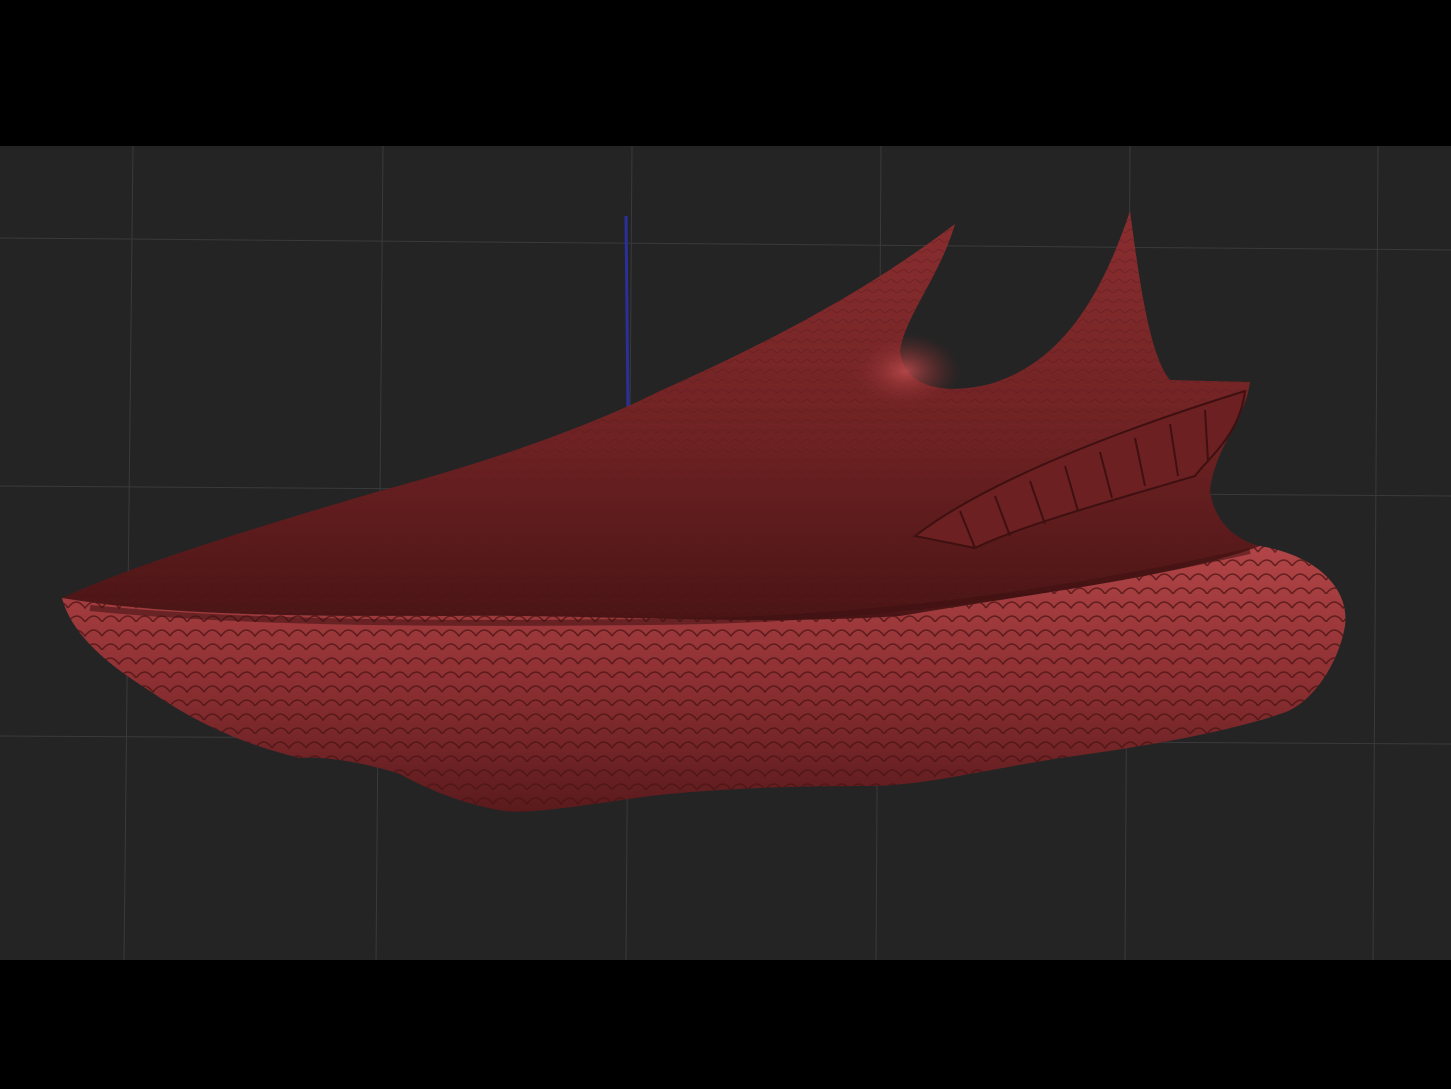  I want to click on letterbox-top, so click(725, 73).